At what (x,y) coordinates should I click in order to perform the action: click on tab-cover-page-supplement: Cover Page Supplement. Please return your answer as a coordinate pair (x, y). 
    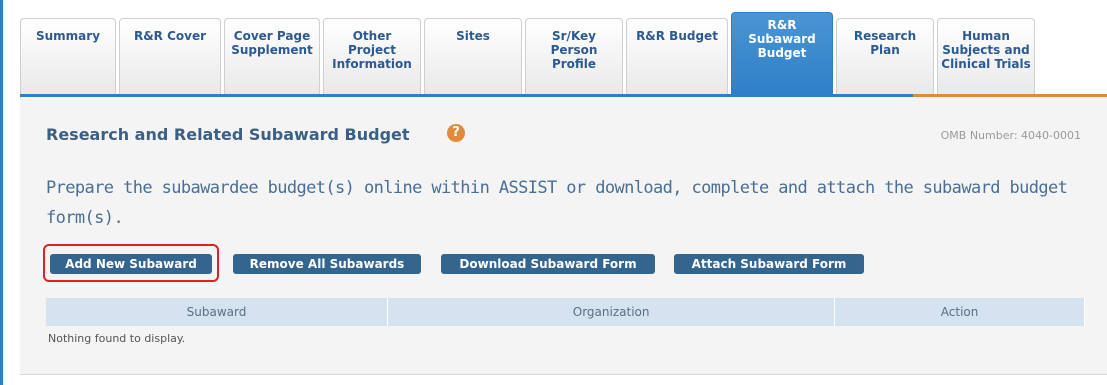
    Looking at the image, I should click on (272, 56).